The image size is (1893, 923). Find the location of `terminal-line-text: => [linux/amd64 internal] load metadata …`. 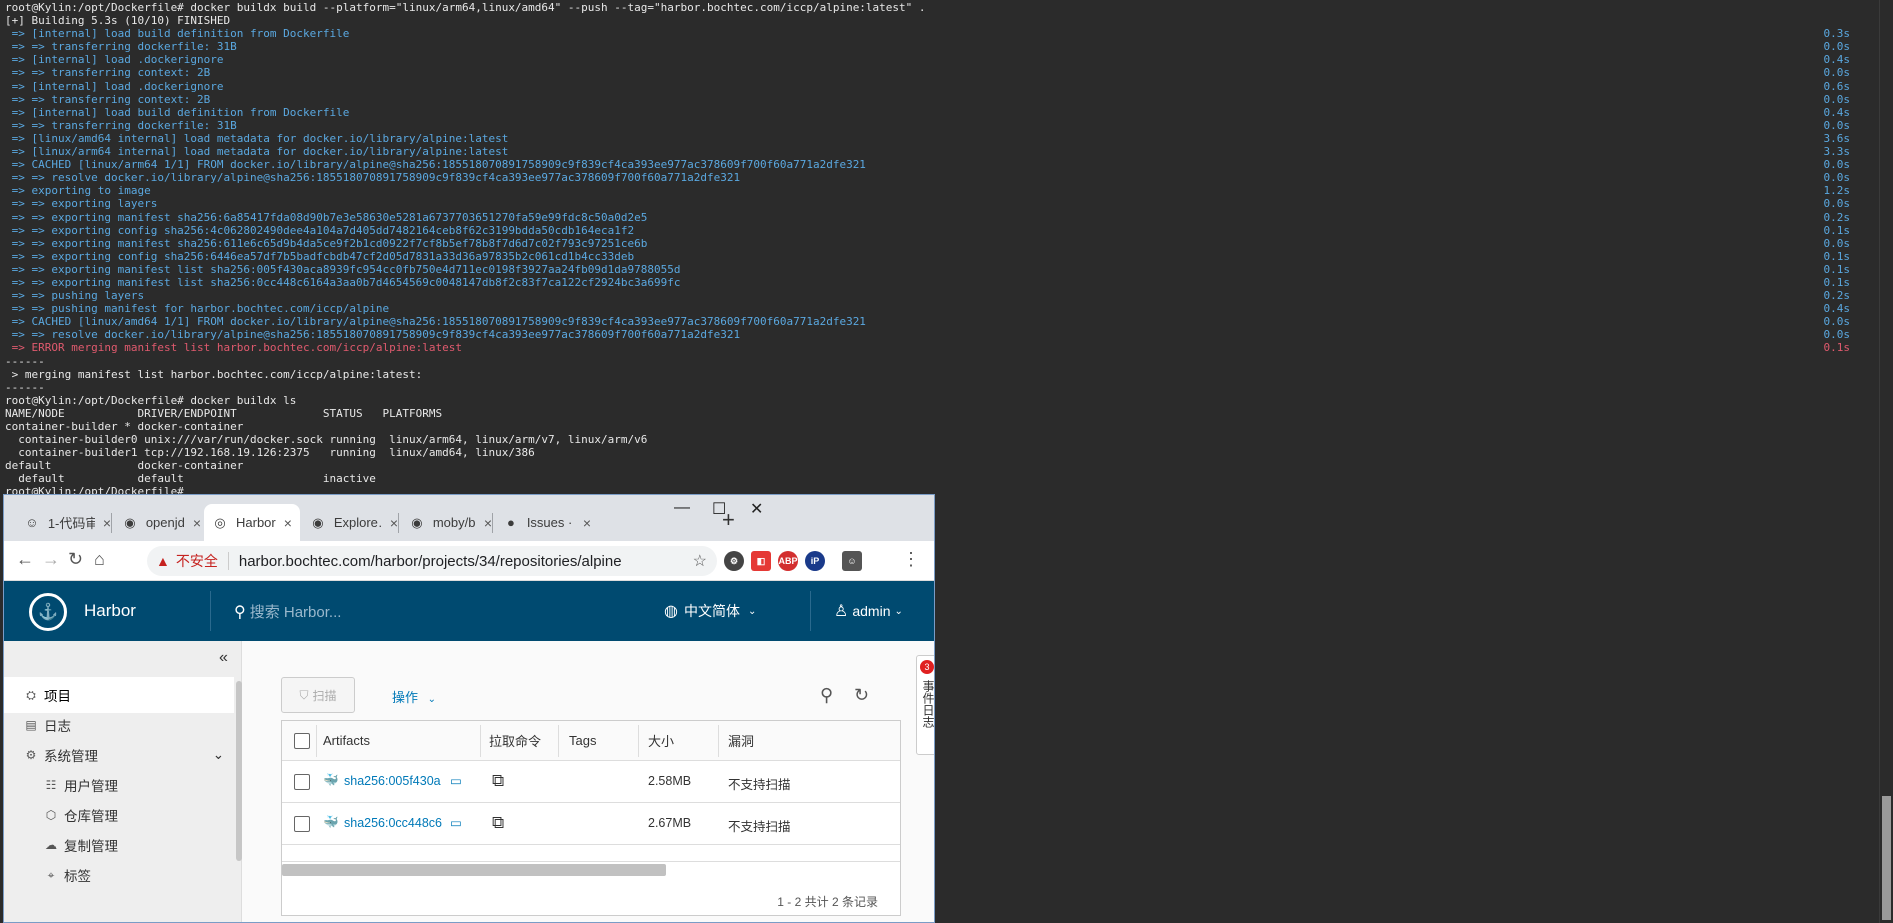

terminal-line-text: => [linux/amd64 internal] load metadata … is located at coordinates (257, 138).